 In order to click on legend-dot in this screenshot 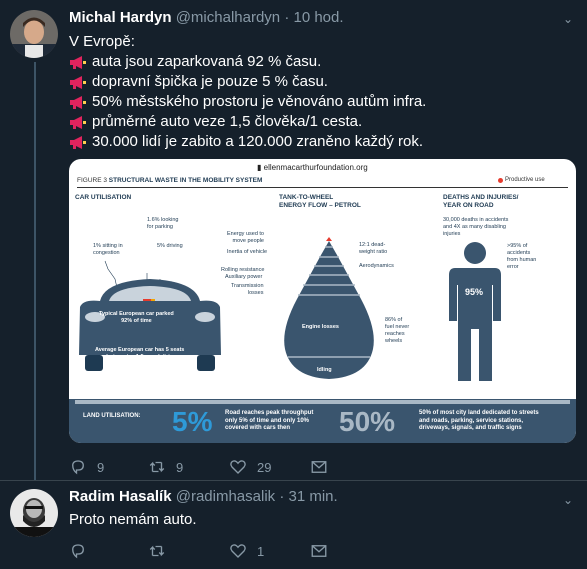, I will do `click(500, 180)`.